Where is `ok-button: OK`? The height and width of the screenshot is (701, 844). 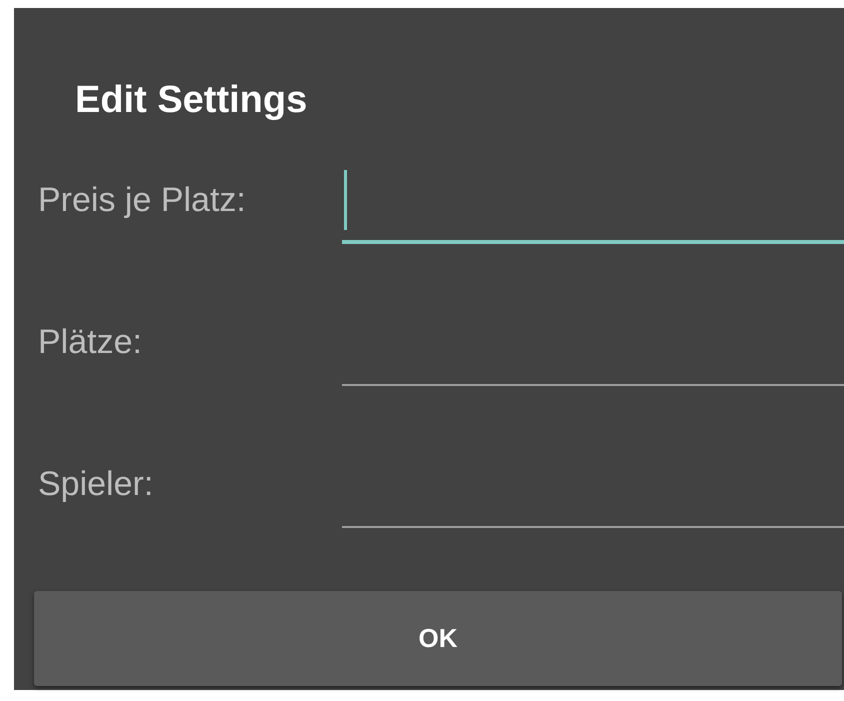
ok-button: OK is located at coordinates (438, 638).